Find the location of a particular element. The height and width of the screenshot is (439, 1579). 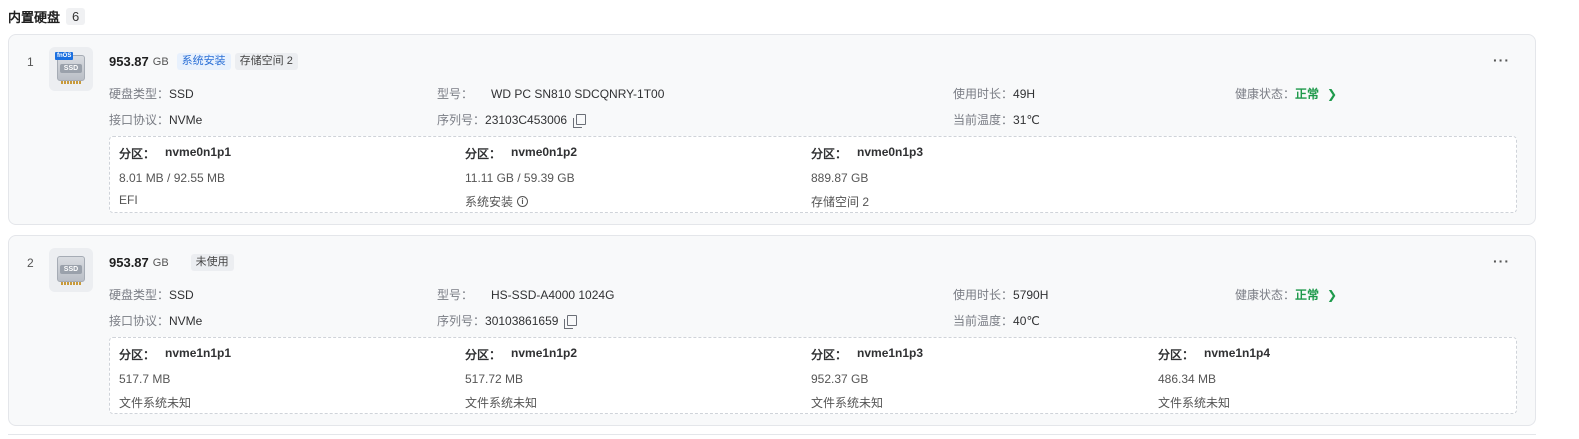

serial-value: 23103C453006 is located at coordinates (526, 119).